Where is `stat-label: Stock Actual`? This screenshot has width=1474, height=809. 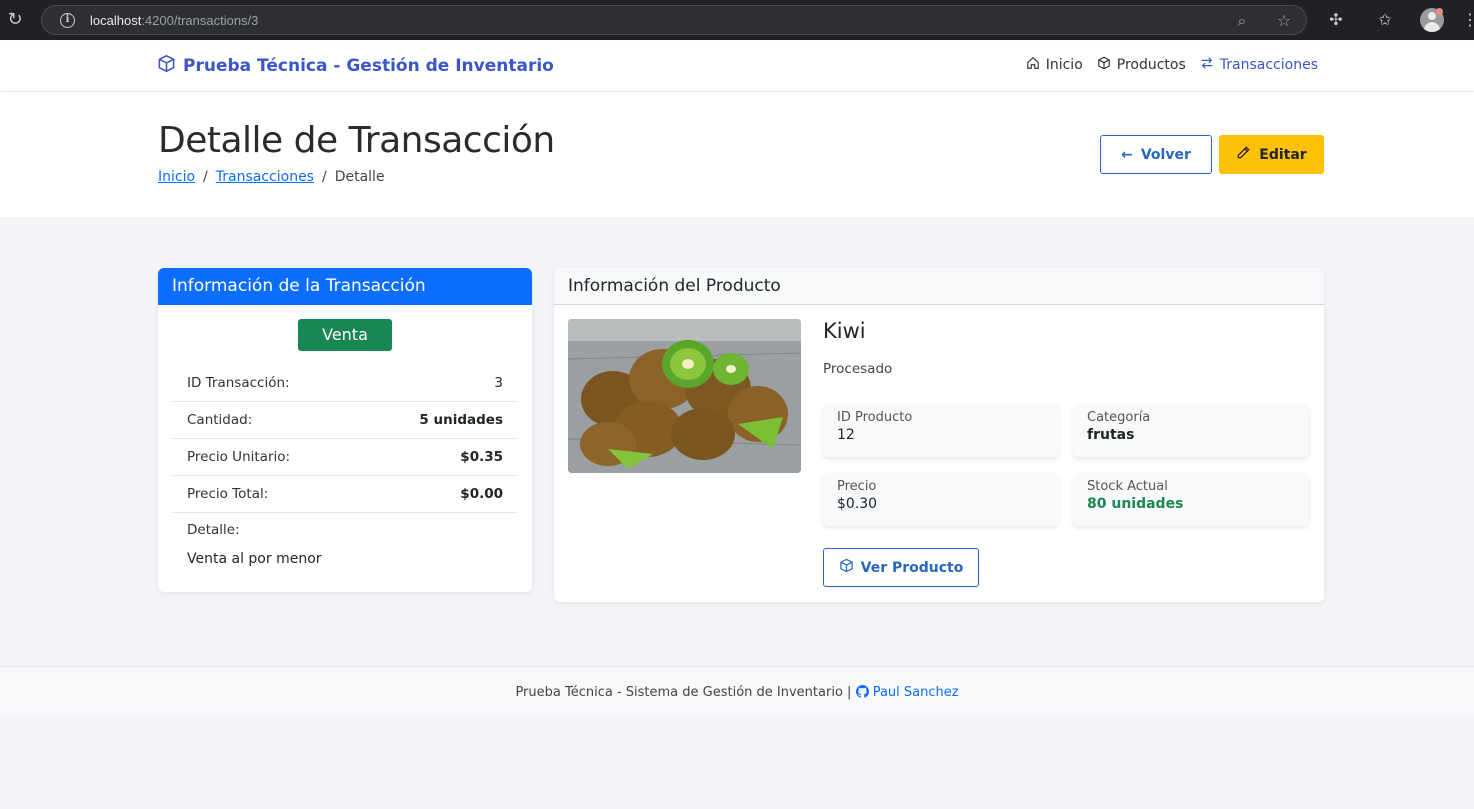
stat-label: Stock Actual is located at coordinates (1127, 486).